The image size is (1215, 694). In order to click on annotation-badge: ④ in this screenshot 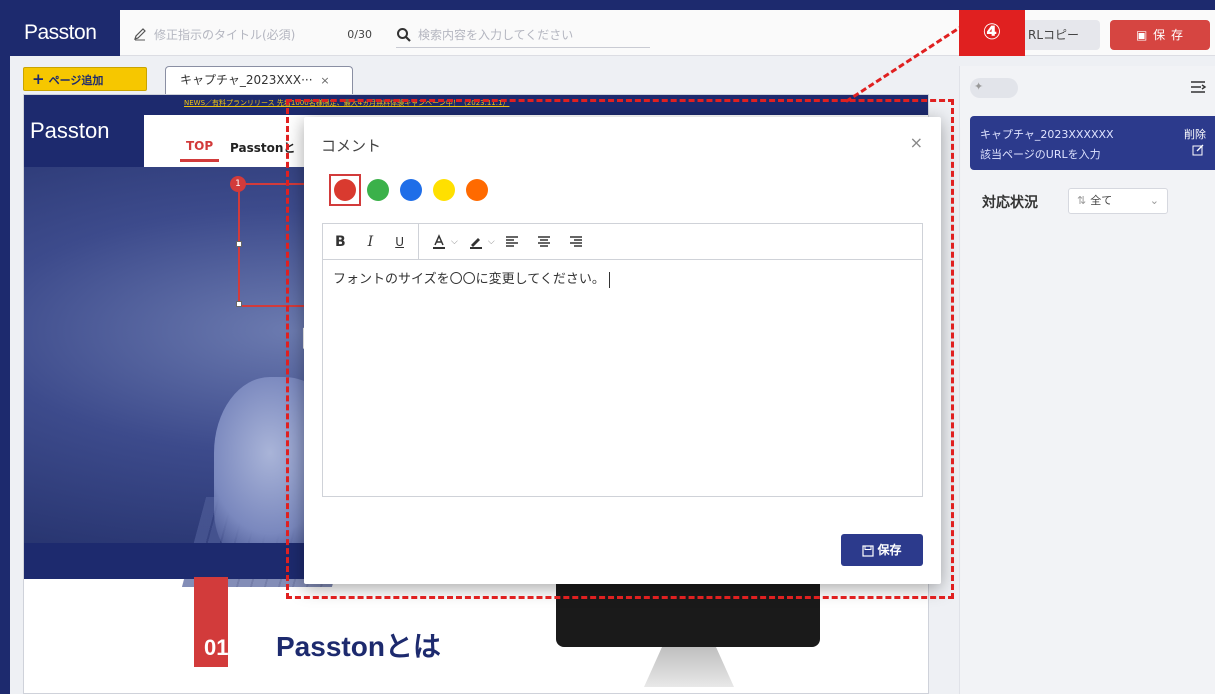, I will do `click(992, 33)`.